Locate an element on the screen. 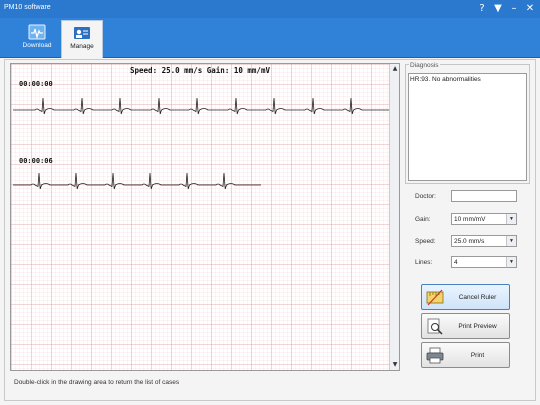 Image resolution: width=540 pixels, height=405 pixels. minimize-icon: – is located at coordinates (514, 8).